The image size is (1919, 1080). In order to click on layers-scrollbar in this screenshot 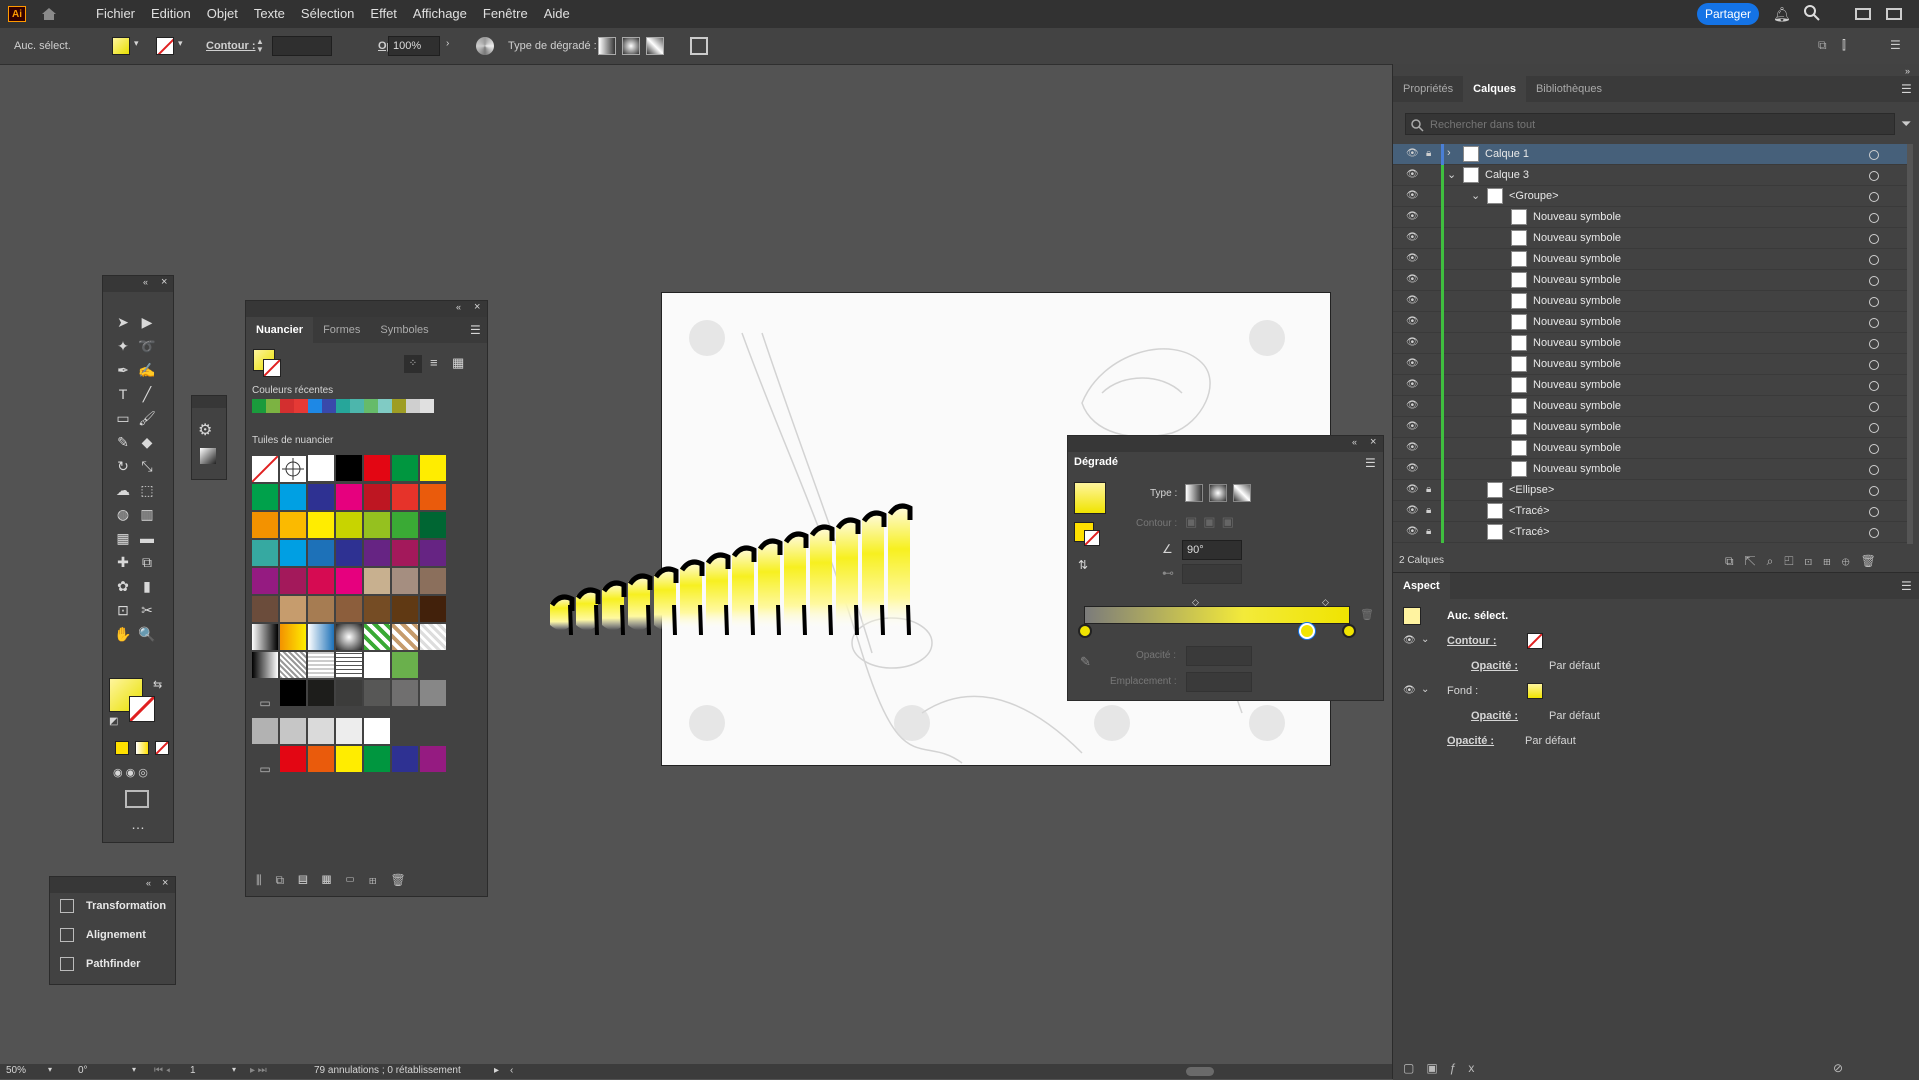, I will do `click(1910, 344)`.